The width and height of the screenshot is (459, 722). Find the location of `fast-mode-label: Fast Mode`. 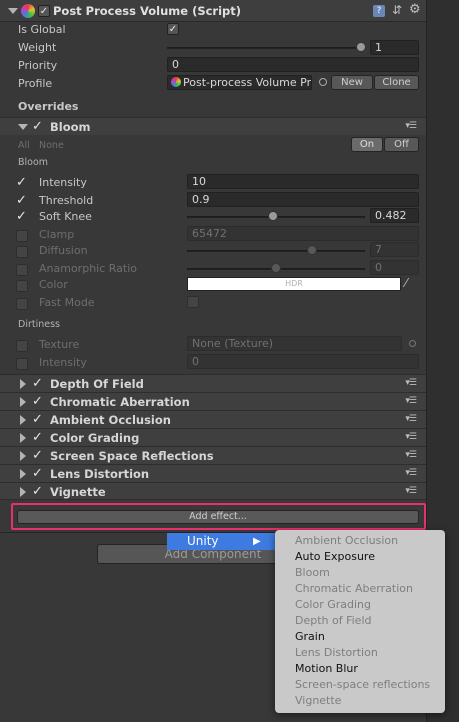

fast-mode-label: Fast Mode is located at coordinates (67, 302).